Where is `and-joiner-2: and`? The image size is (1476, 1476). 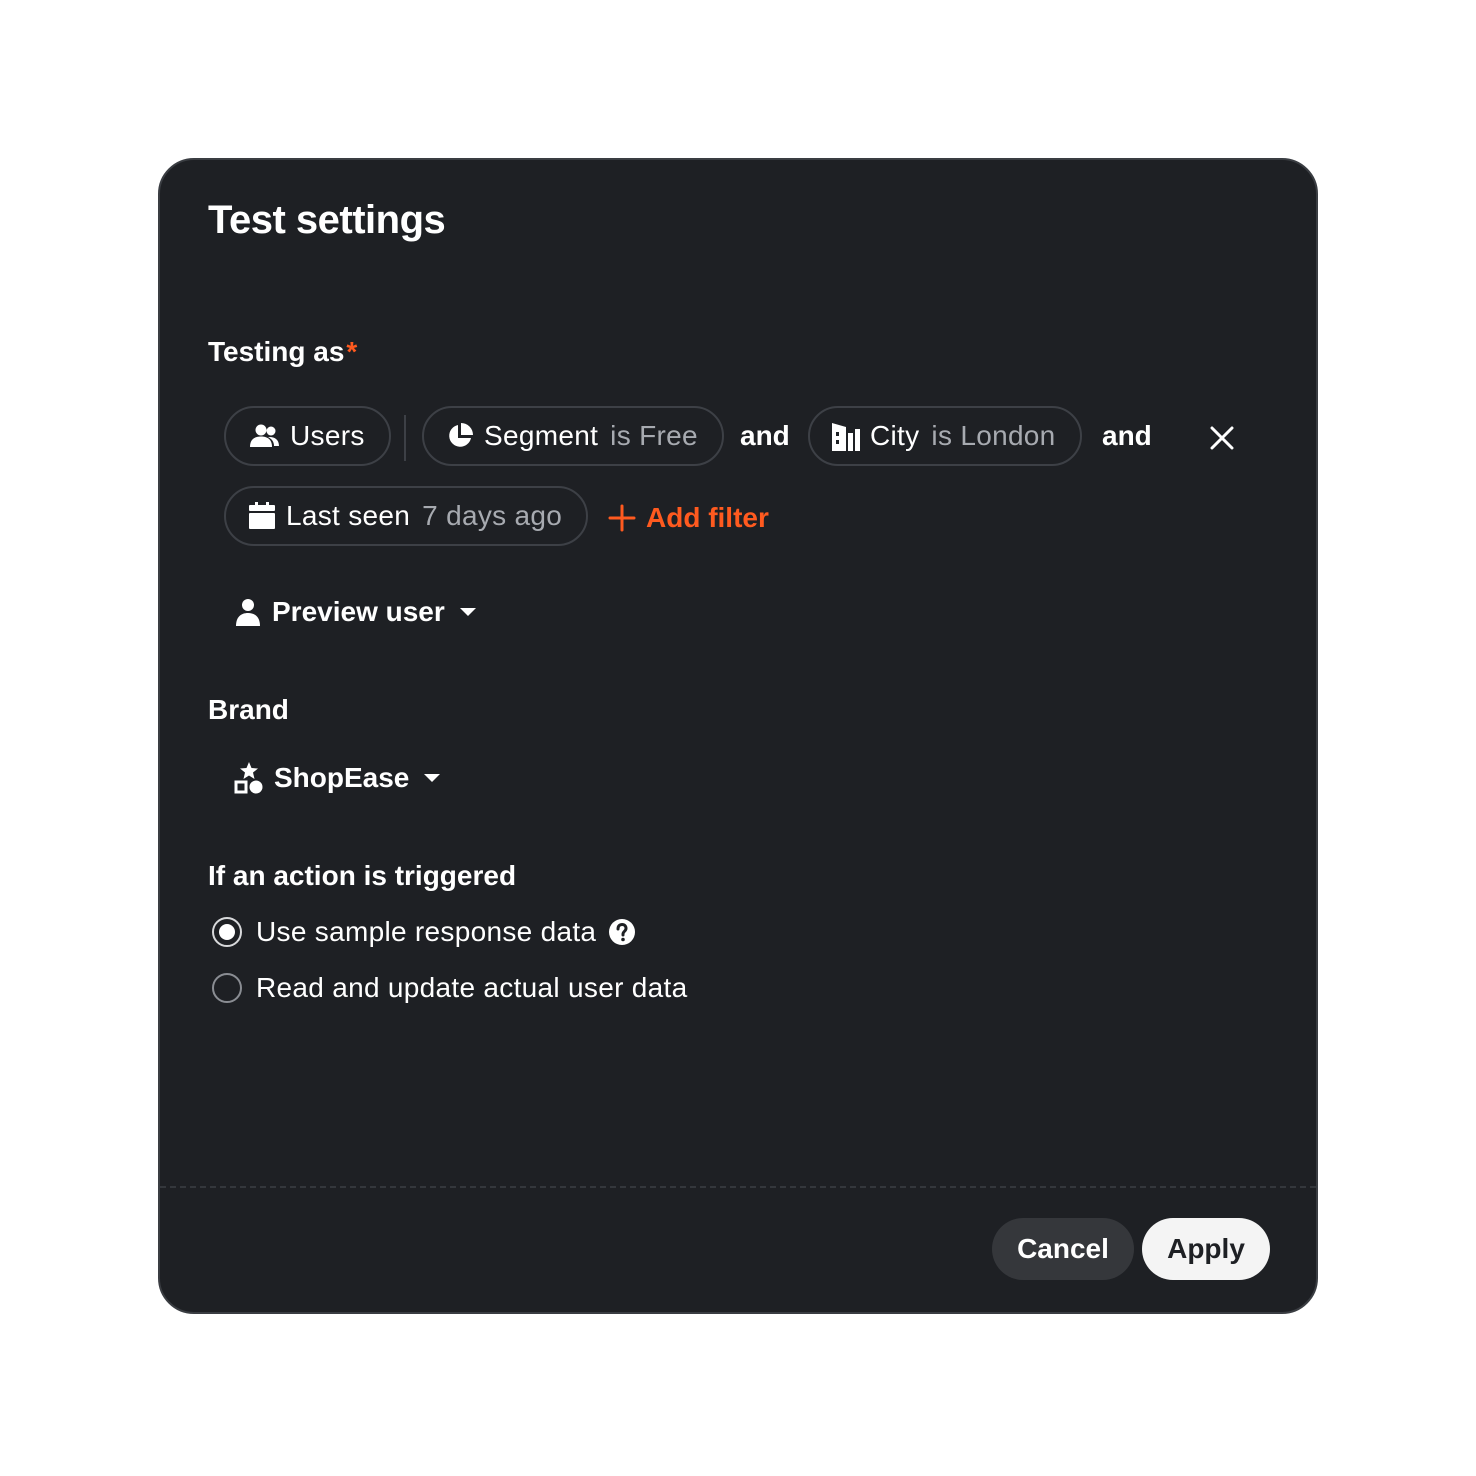
and-joiner-2: and is located at coordinates (1127, 435).